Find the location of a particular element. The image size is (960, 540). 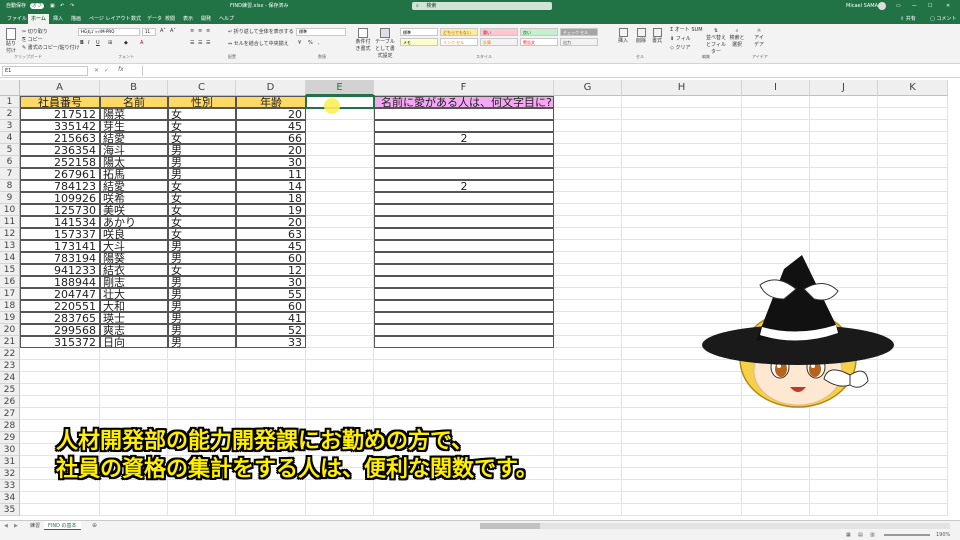

cell-g10 is located at coordinates (588, 210).